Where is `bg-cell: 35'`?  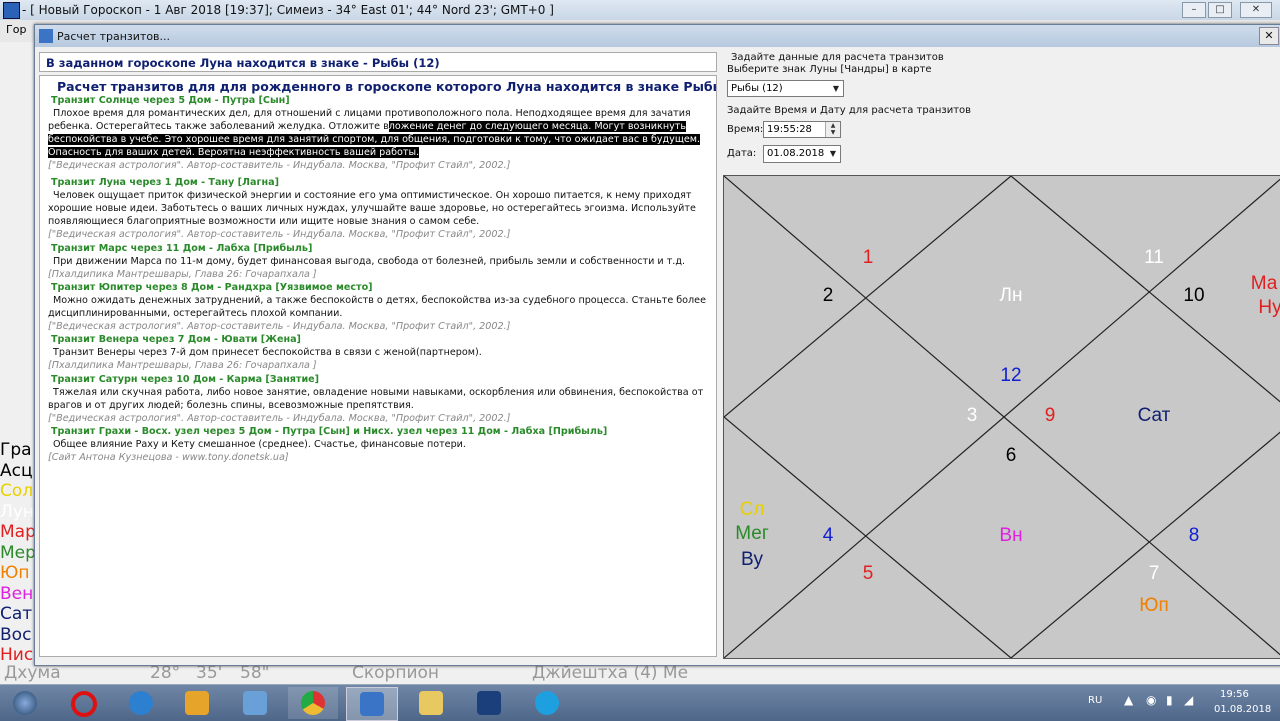 bg-cell: 35' is located at coordinates (209, 673).